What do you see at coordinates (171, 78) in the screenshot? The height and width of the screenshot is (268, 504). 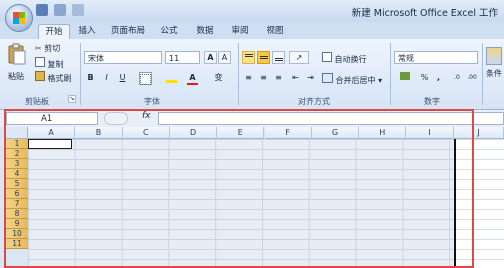 I see `fill-color-button` at bounding box center [171, 78].